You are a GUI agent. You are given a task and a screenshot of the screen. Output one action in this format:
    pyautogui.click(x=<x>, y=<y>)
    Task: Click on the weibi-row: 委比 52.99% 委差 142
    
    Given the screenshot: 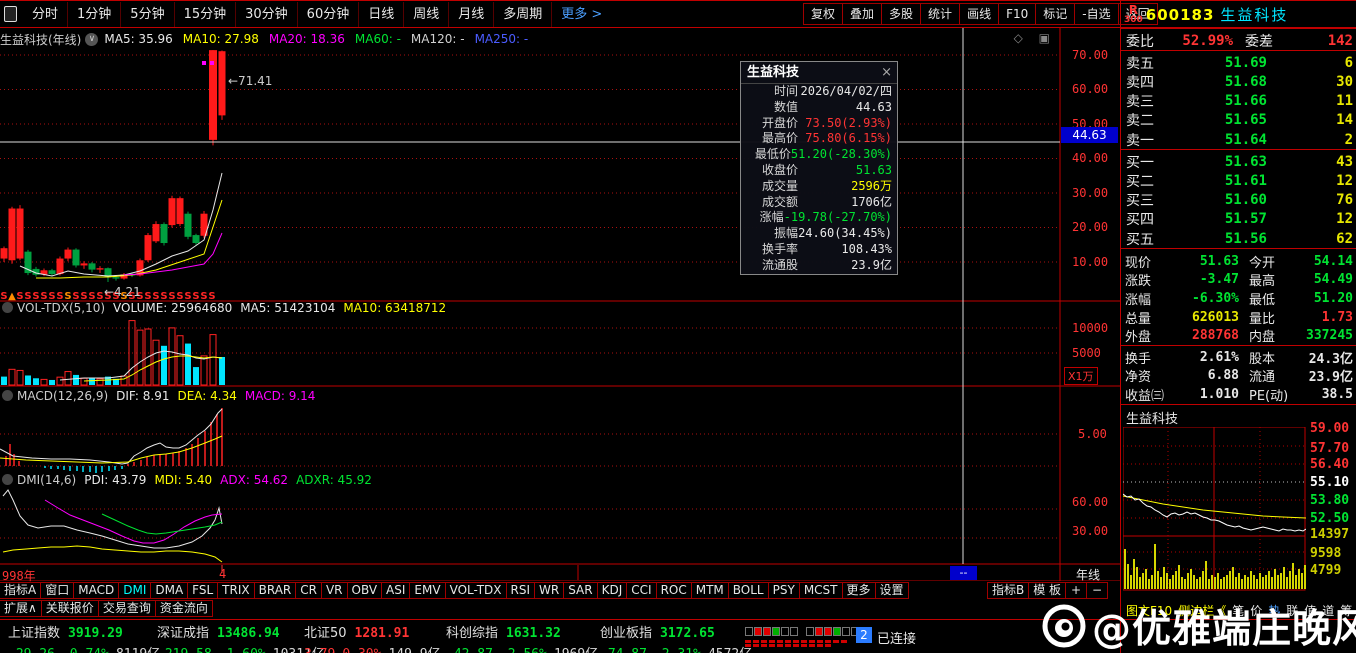 What is the action you would take?
    pyautogui.click(x=1239, y=41)
    